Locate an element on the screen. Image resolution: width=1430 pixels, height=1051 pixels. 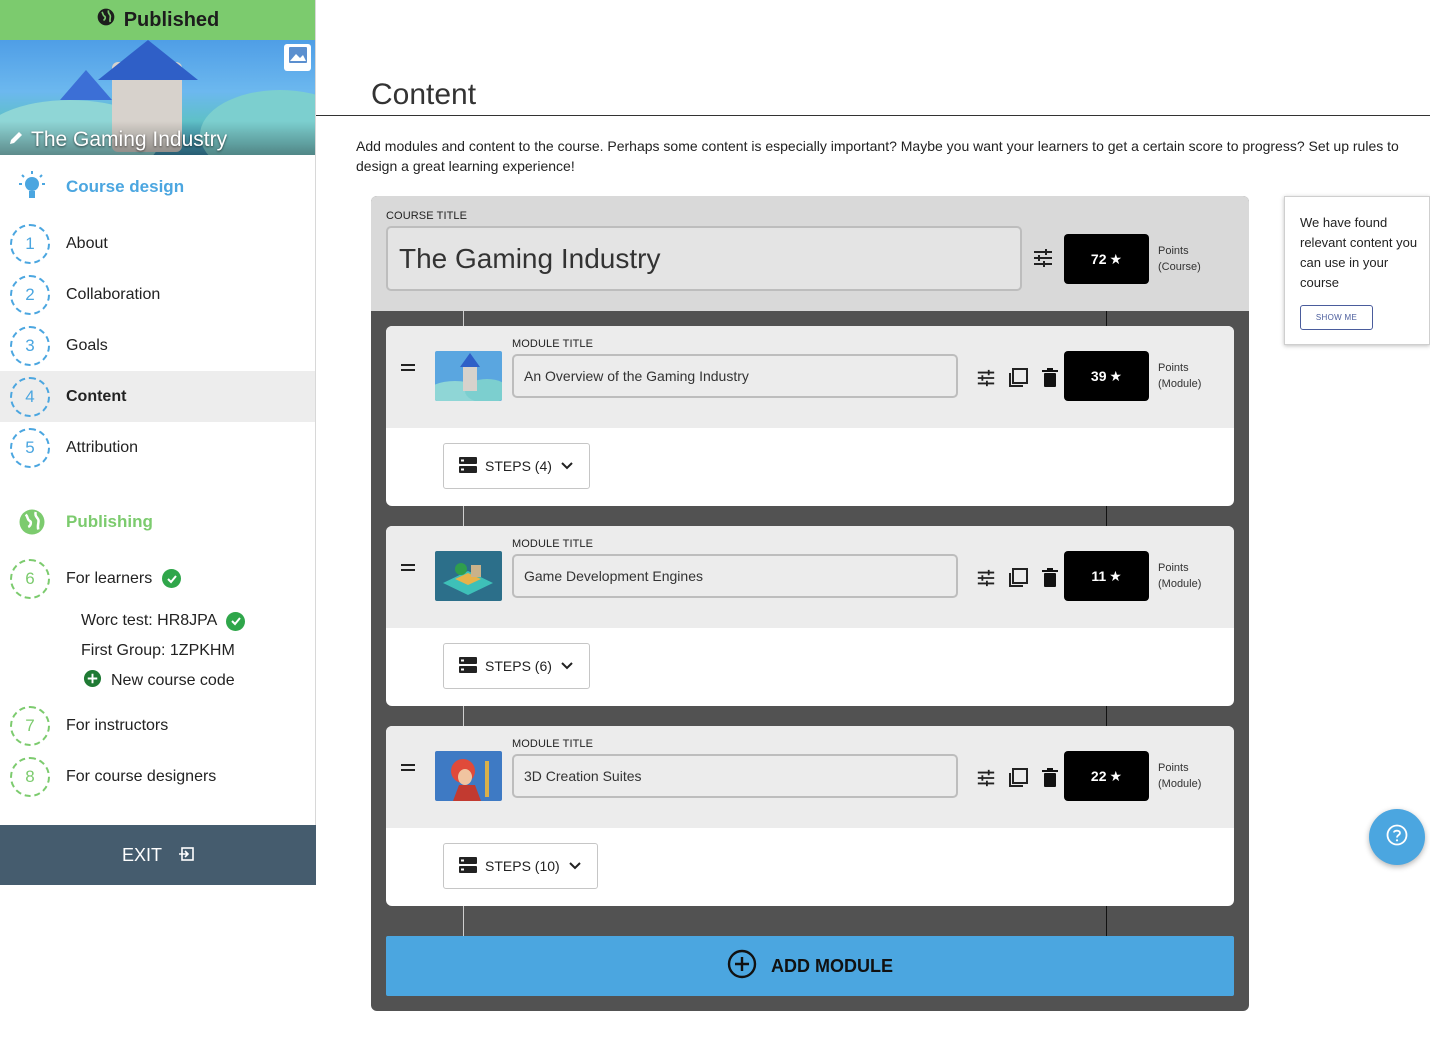
module-points-badge: 22 ★ is located at coordinates (1106, 776).